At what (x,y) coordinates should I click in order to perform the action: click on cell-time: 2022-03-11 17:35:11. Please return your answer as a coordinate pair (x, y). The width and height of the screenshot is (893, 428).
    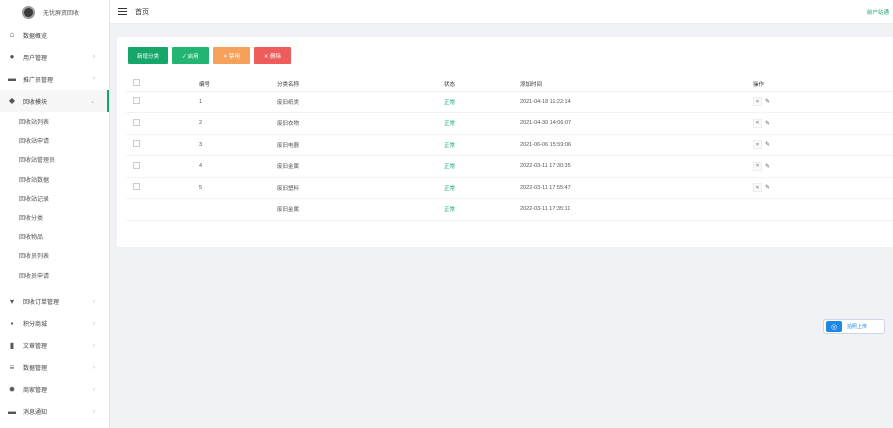
    Looking at the image, I should click on (636, 209).